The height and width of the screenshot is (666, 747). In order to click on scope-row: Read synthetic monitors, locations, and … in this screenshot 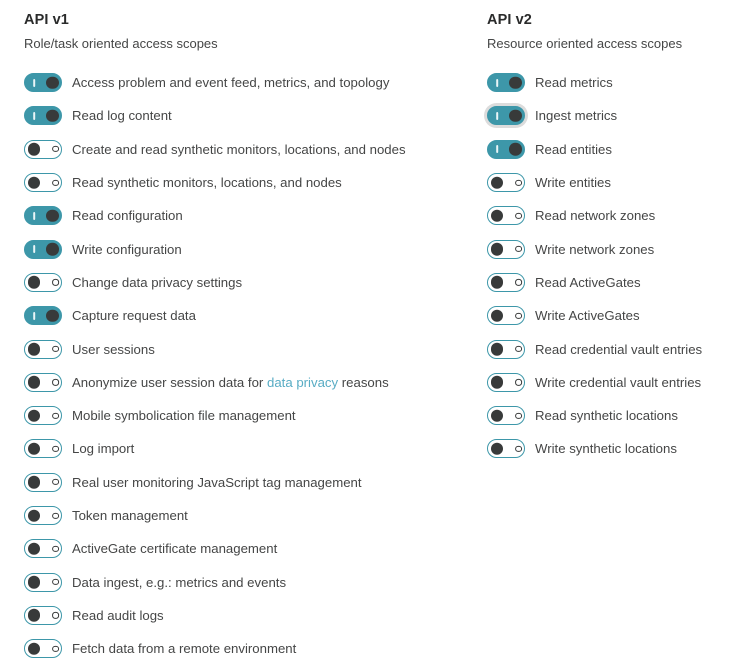, I will do `click(249, 182)`.